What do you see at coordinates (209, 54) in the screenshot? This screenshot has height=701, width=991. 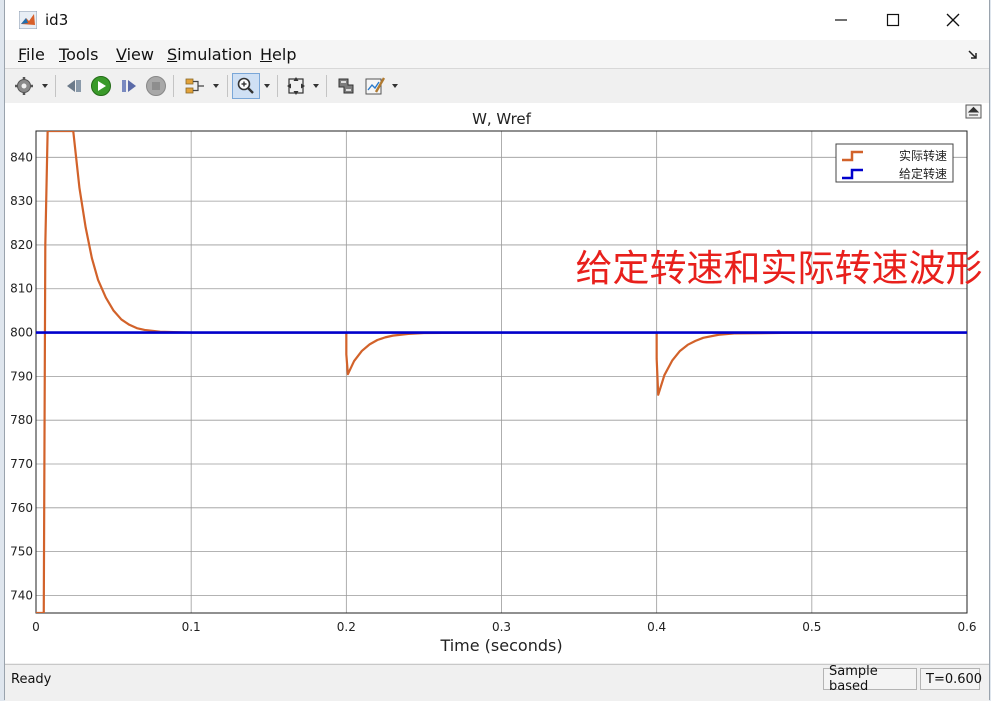 I see `menu-simulation: Simulation` at bounding box center [209, 54].